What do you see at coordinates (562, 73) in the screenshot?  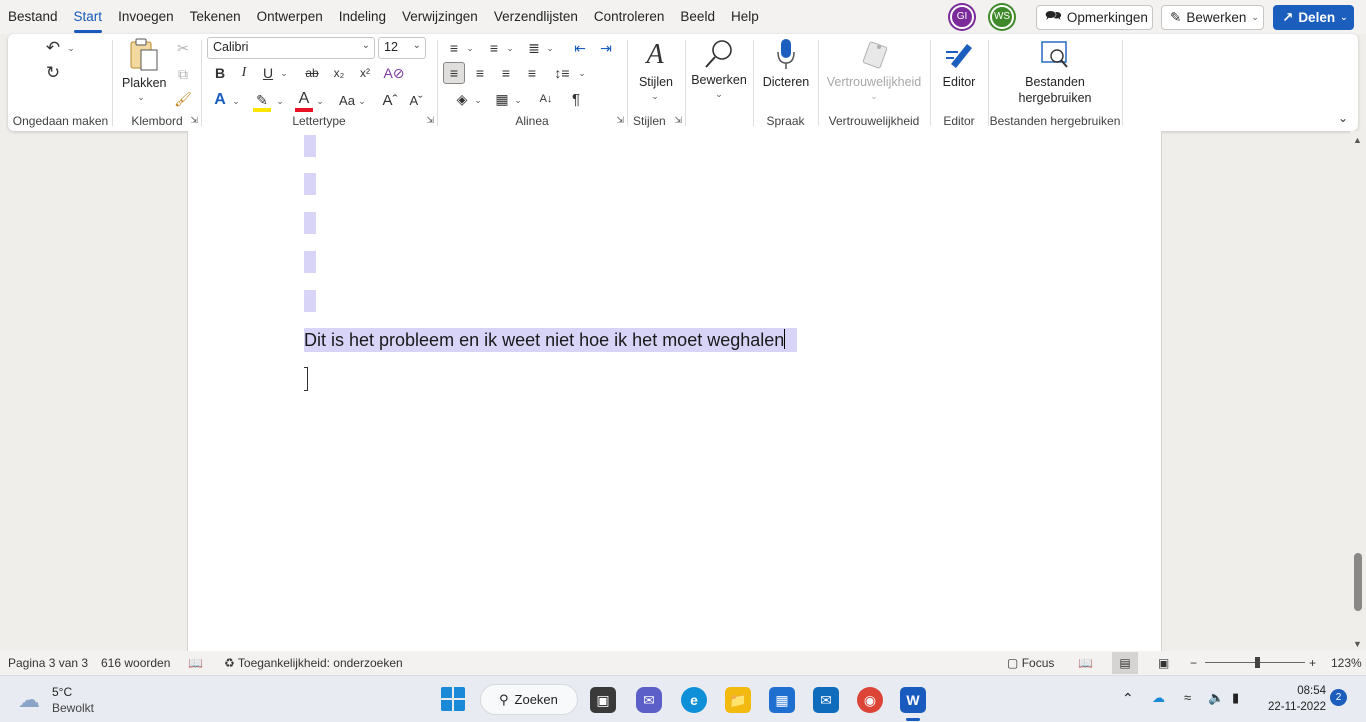 I see `line-spacing-icon: ↕≡` at bounding box center [562, 73].